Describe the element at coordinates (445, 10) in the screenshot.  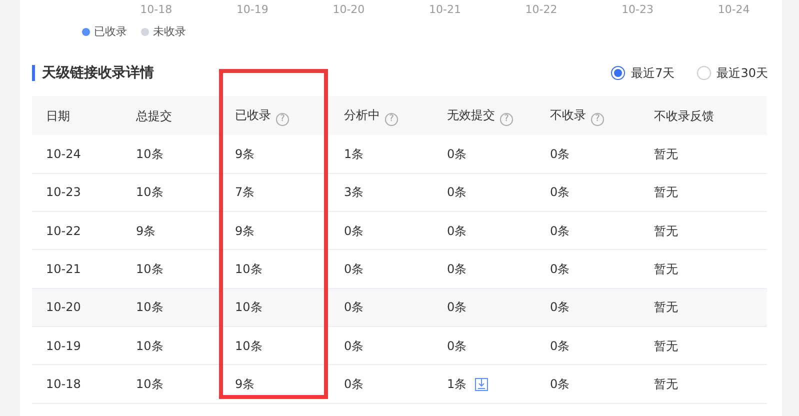
I see `axis-label: 10-21` at that location.